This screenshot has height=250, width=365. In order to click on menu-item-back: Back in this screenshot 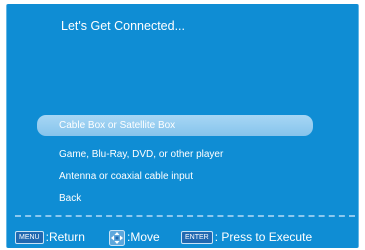, I will do `click(175, 198)`.